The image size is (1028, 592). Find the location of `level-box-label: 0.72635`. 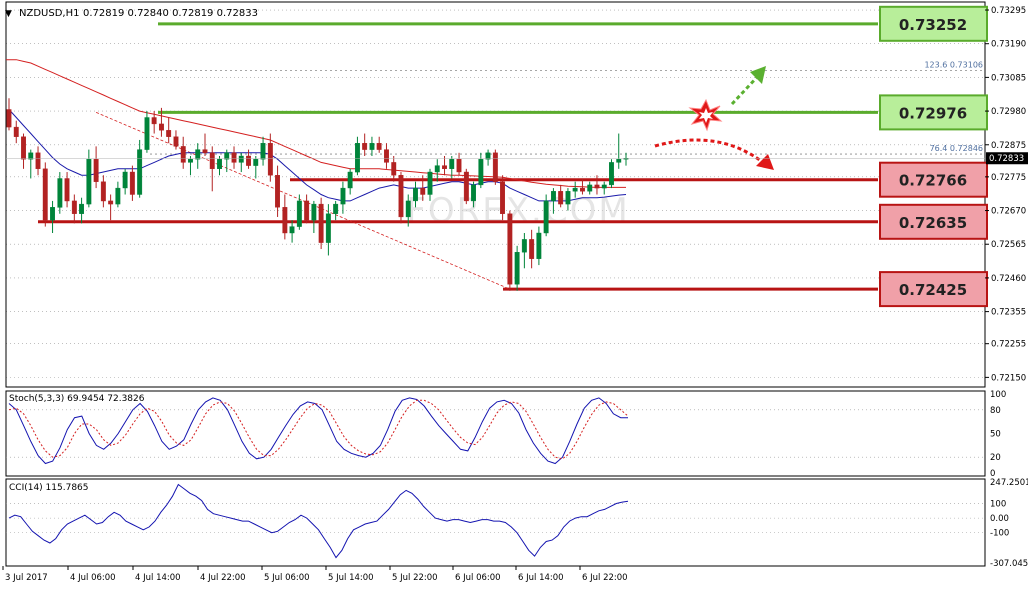

level-box-label: 0.72635 is located at coordinates (933, 223).